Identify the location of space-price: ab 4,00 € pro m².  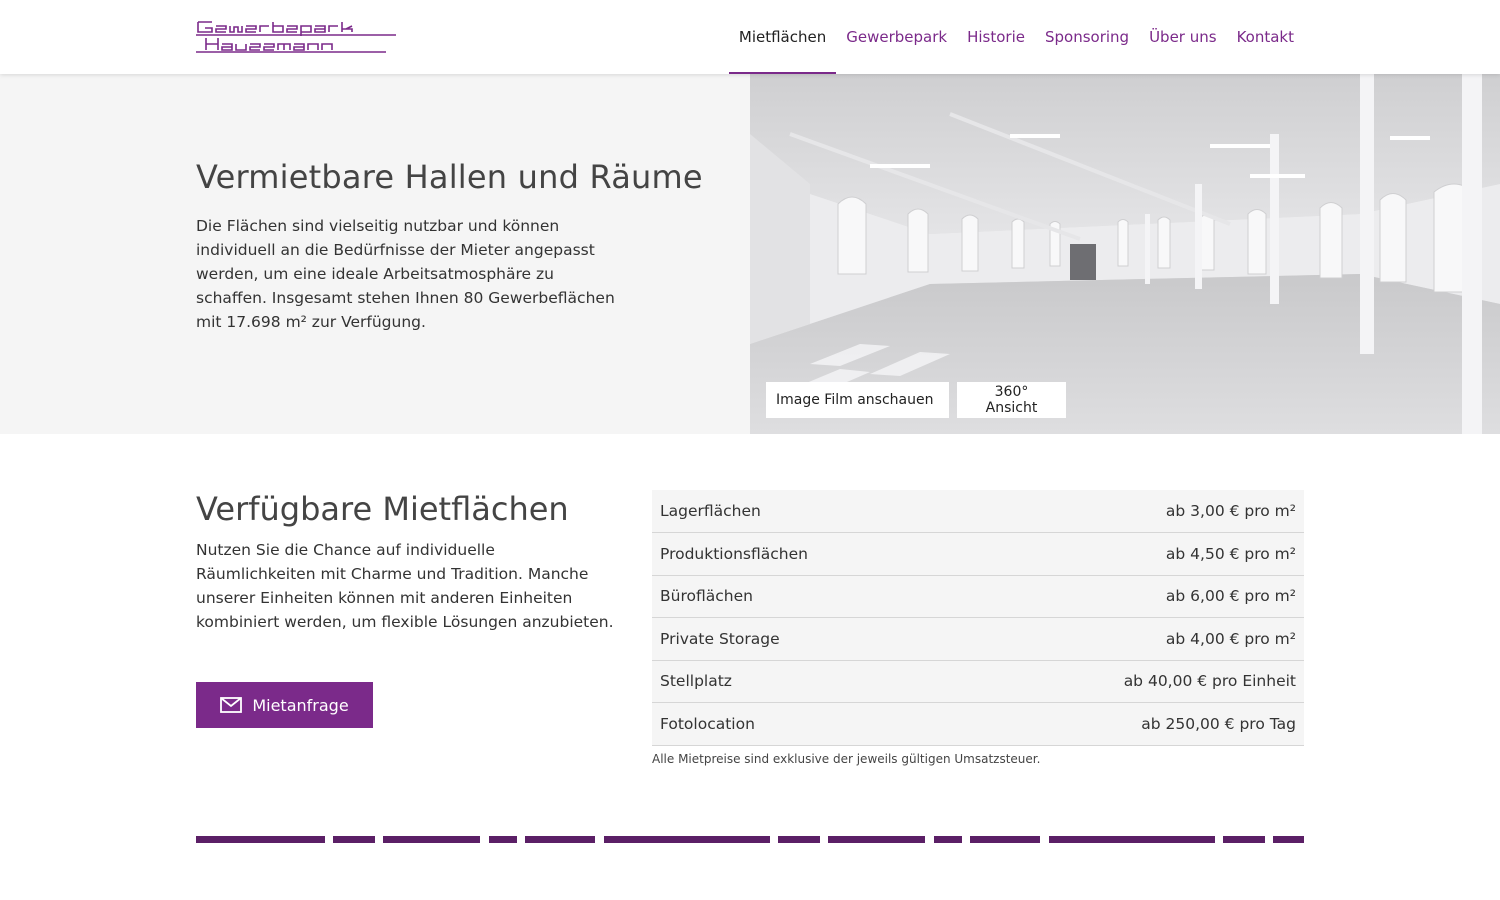
(1129, 639).